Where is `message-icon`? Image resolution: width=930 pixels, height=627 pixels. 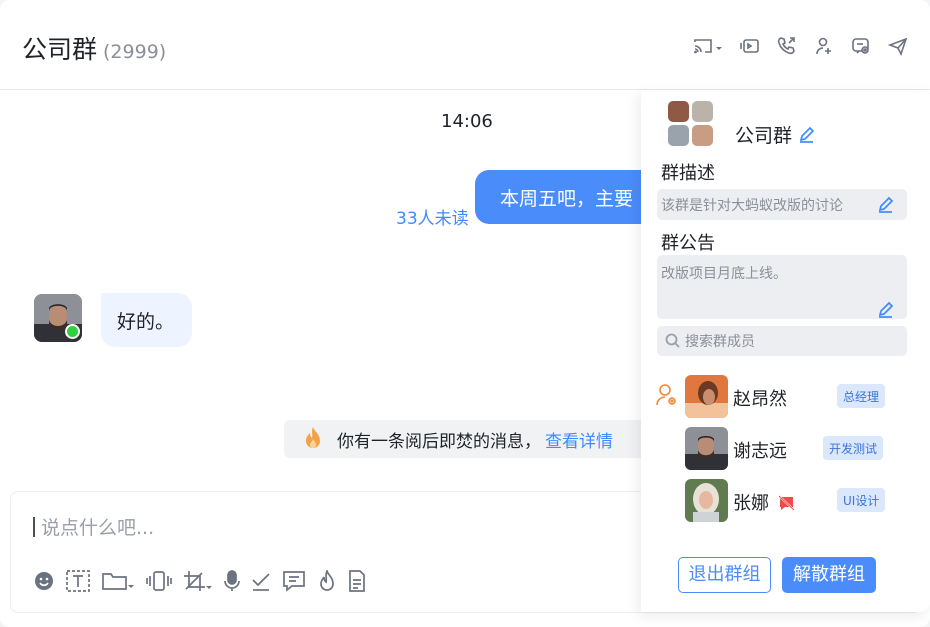
message-icon is located at coordinates (294, 581).